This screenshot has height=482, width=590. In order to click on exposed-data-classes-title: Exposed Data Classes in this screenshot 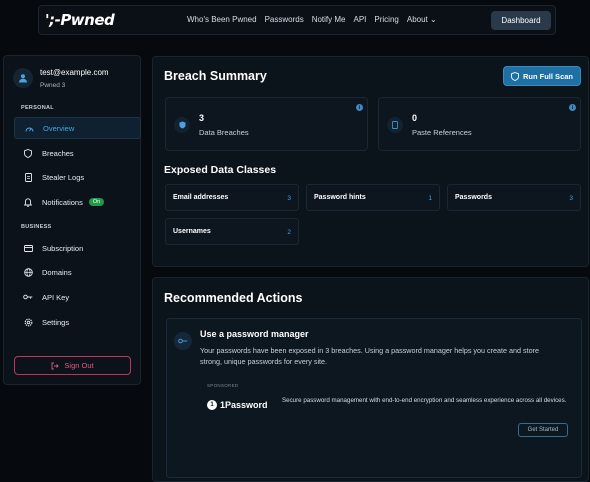, I will do `click(220, 170)`.